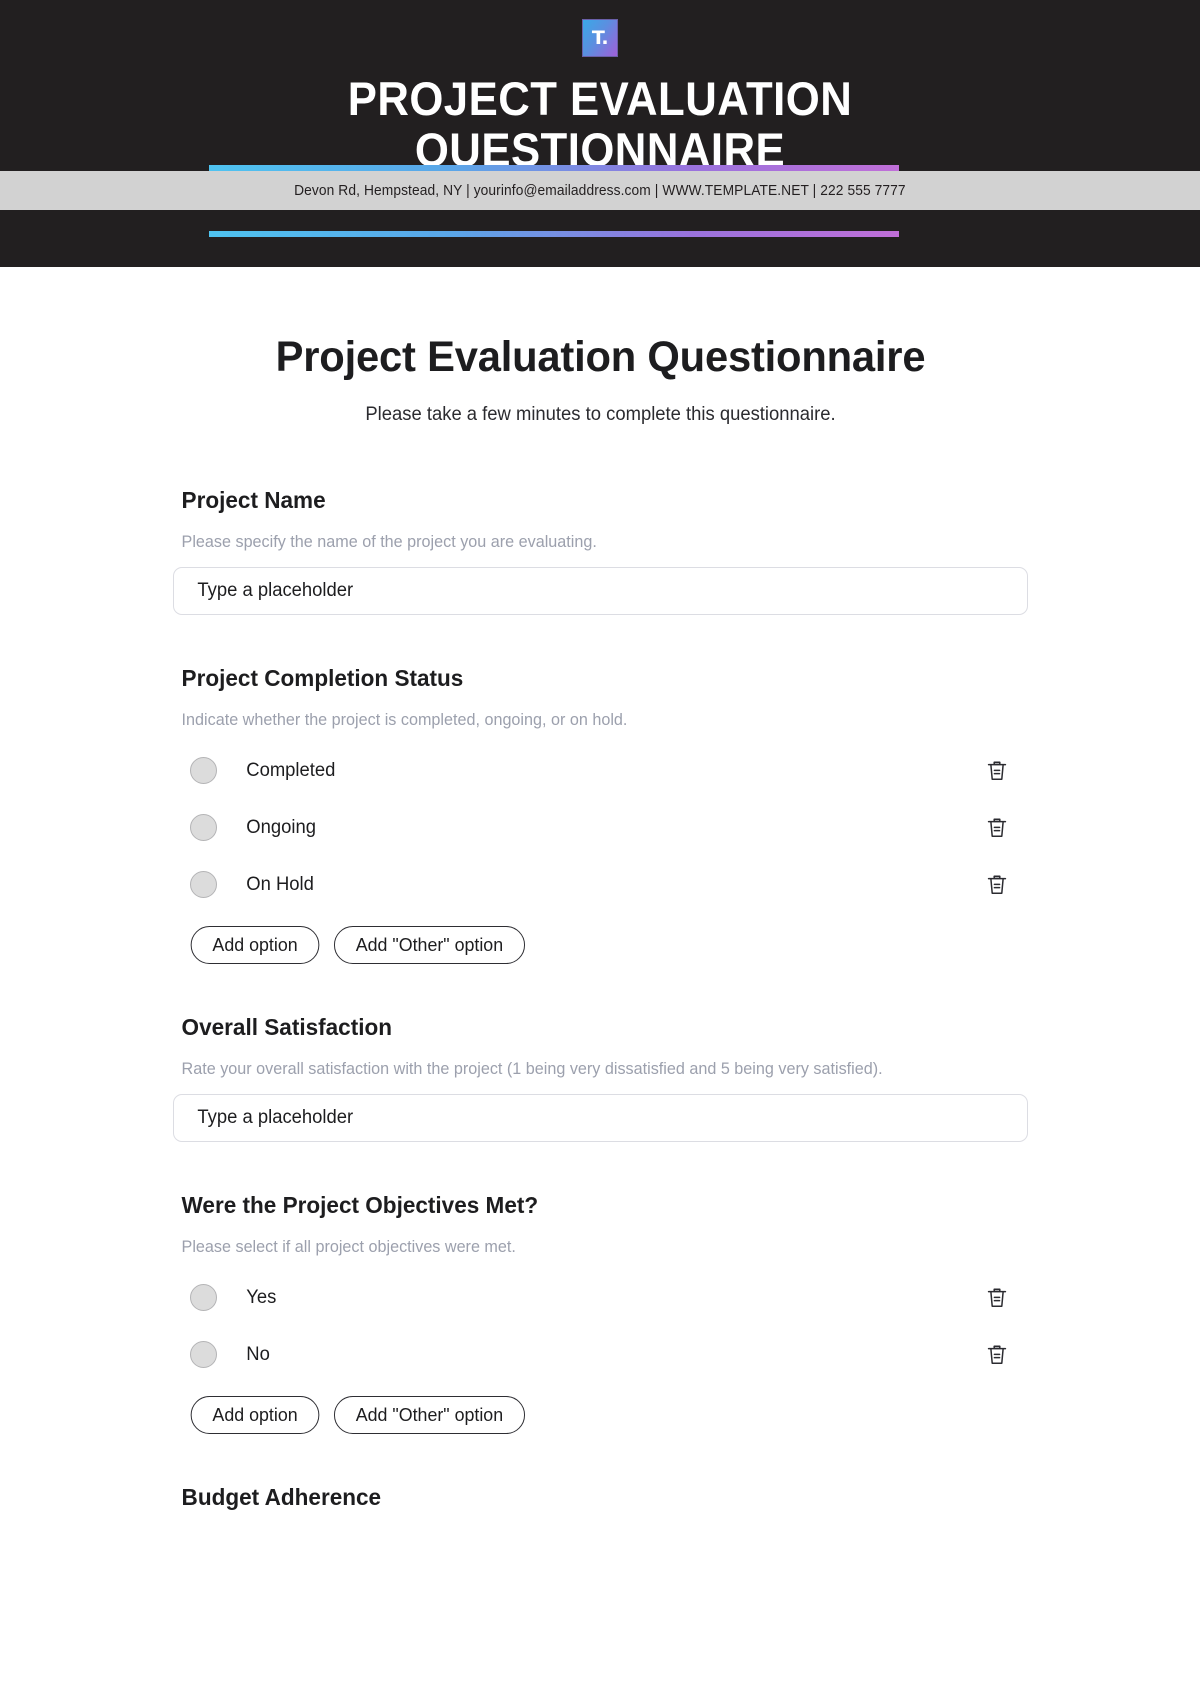 The height and width of the screenshot is (1701, 1200). Describe the element at coordinates (600, 1354) in the screenshot. I see `option-row: No` at that location.